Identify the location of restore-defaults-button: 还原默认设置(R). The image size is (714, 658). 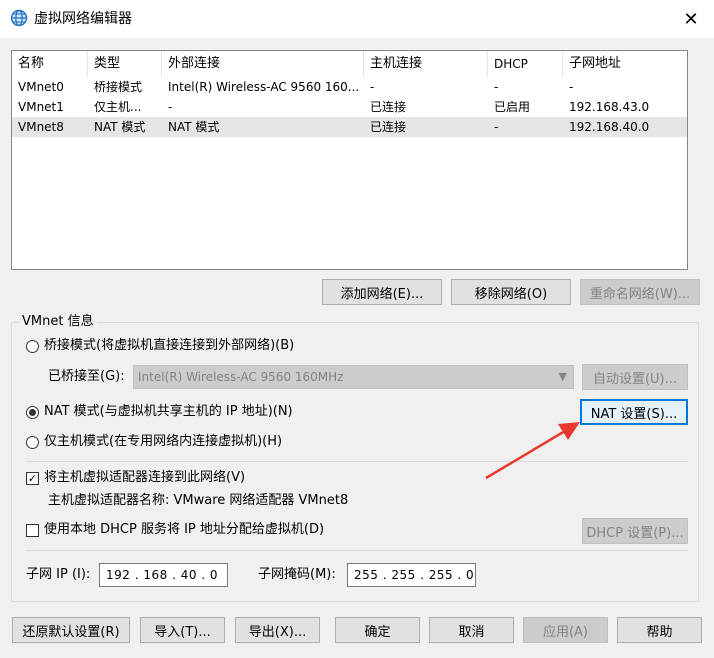
(71, 630).